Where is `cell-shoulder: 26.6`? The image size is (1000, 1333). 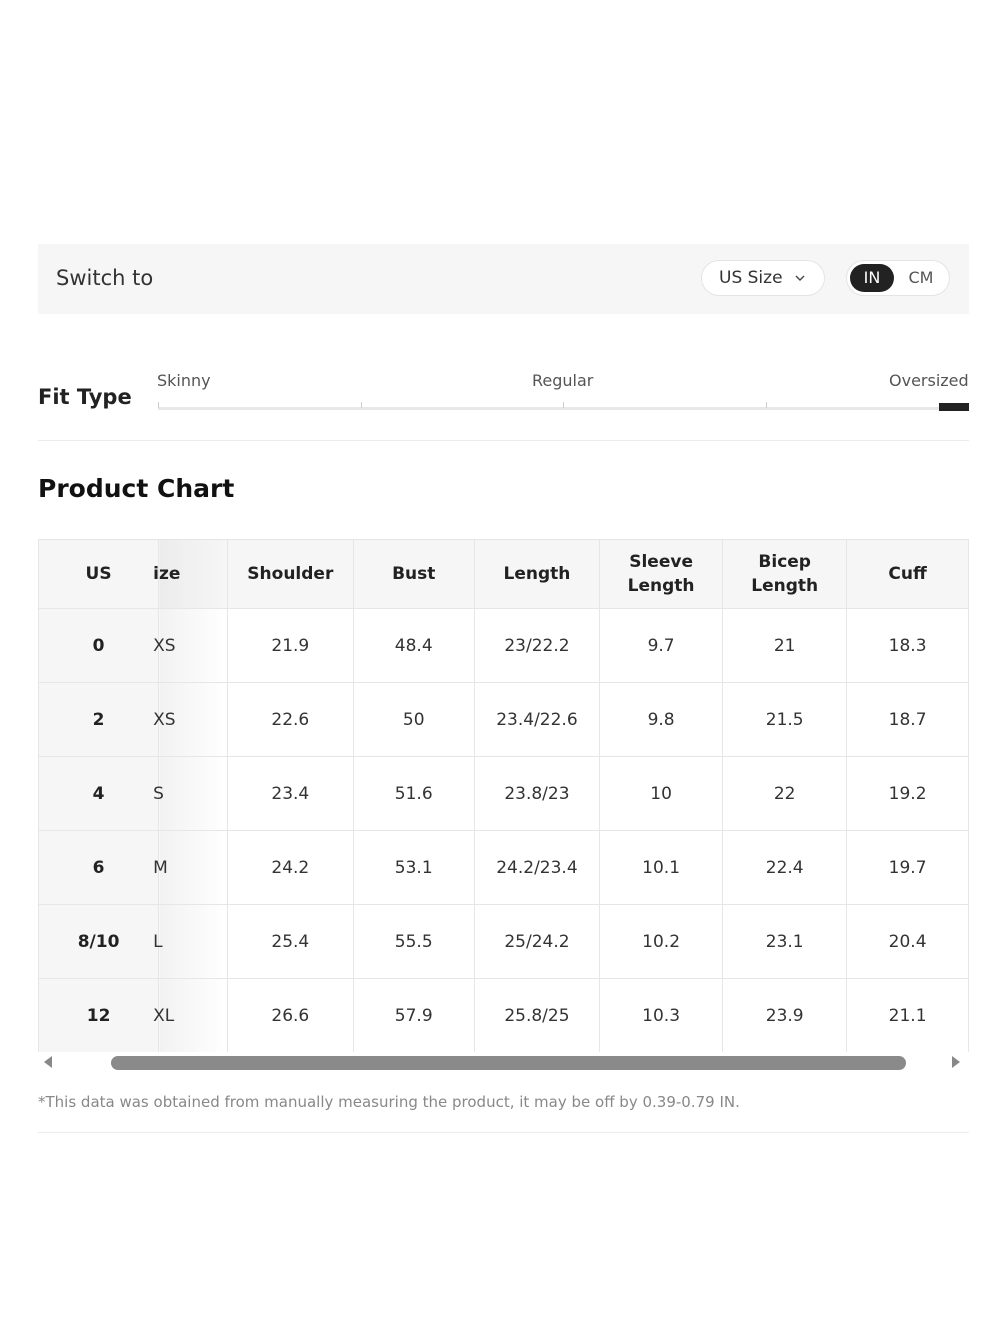
cell-shoulder: 26.6 is located at coordinates (290, 1015).